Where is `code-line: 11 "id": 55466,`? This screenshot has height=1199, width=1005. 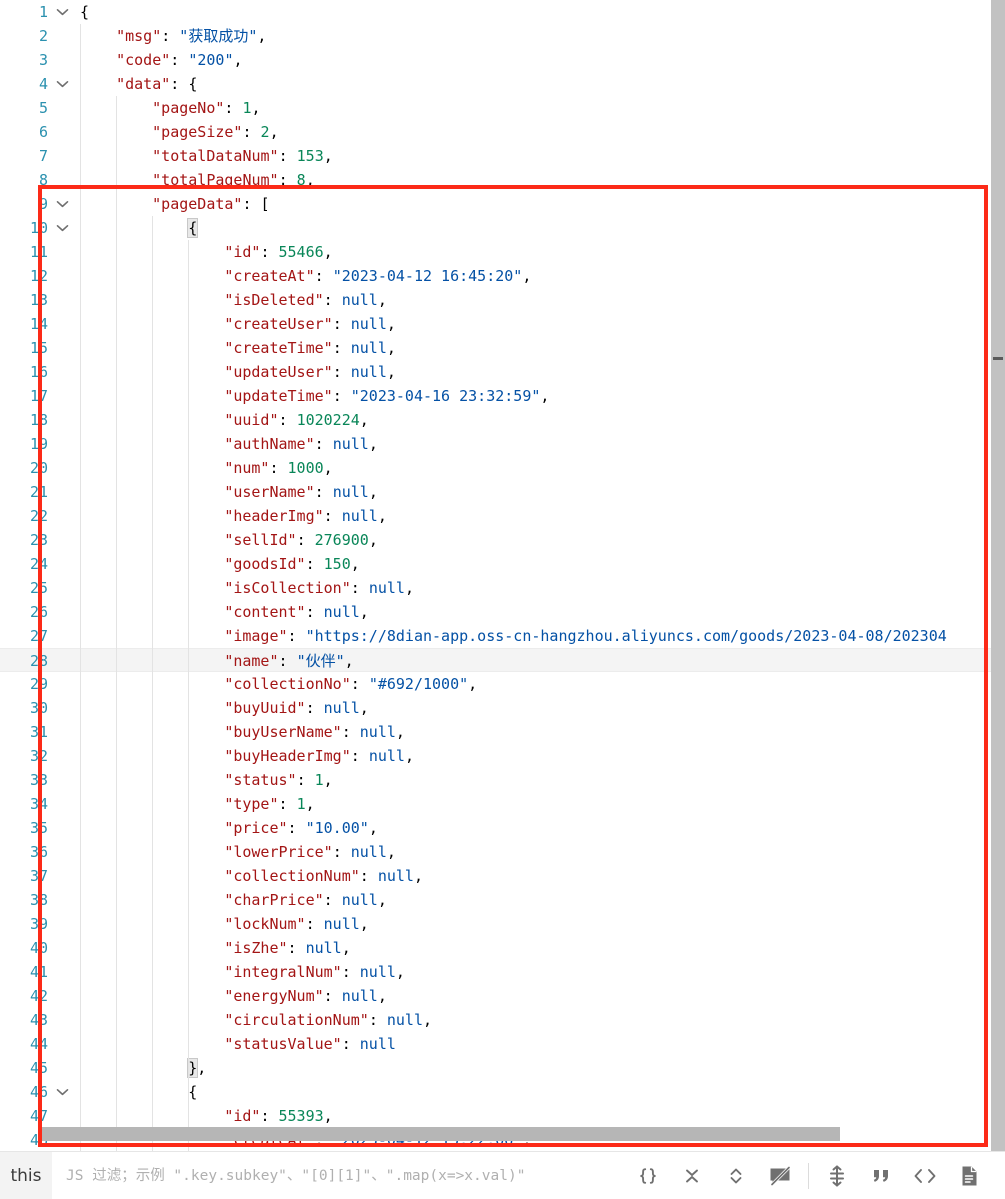 code-line: 11 "id": 55466, is located at coordinates (502, 252).